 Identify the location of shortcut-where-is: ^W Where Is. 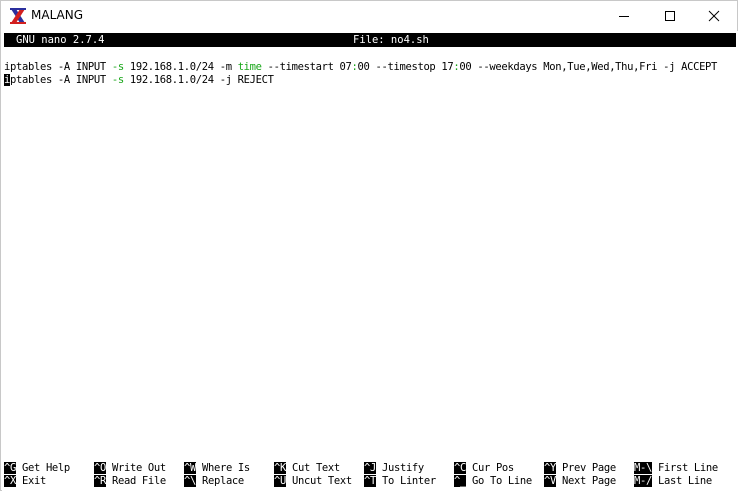
(217, 468).